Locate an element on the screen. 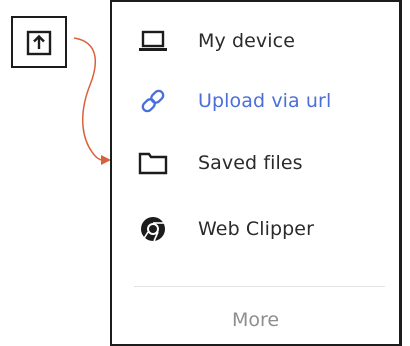 The width and height of the screenshot is (410, 346). menu-item-my-device: My device is located at coordinates (255, 41).